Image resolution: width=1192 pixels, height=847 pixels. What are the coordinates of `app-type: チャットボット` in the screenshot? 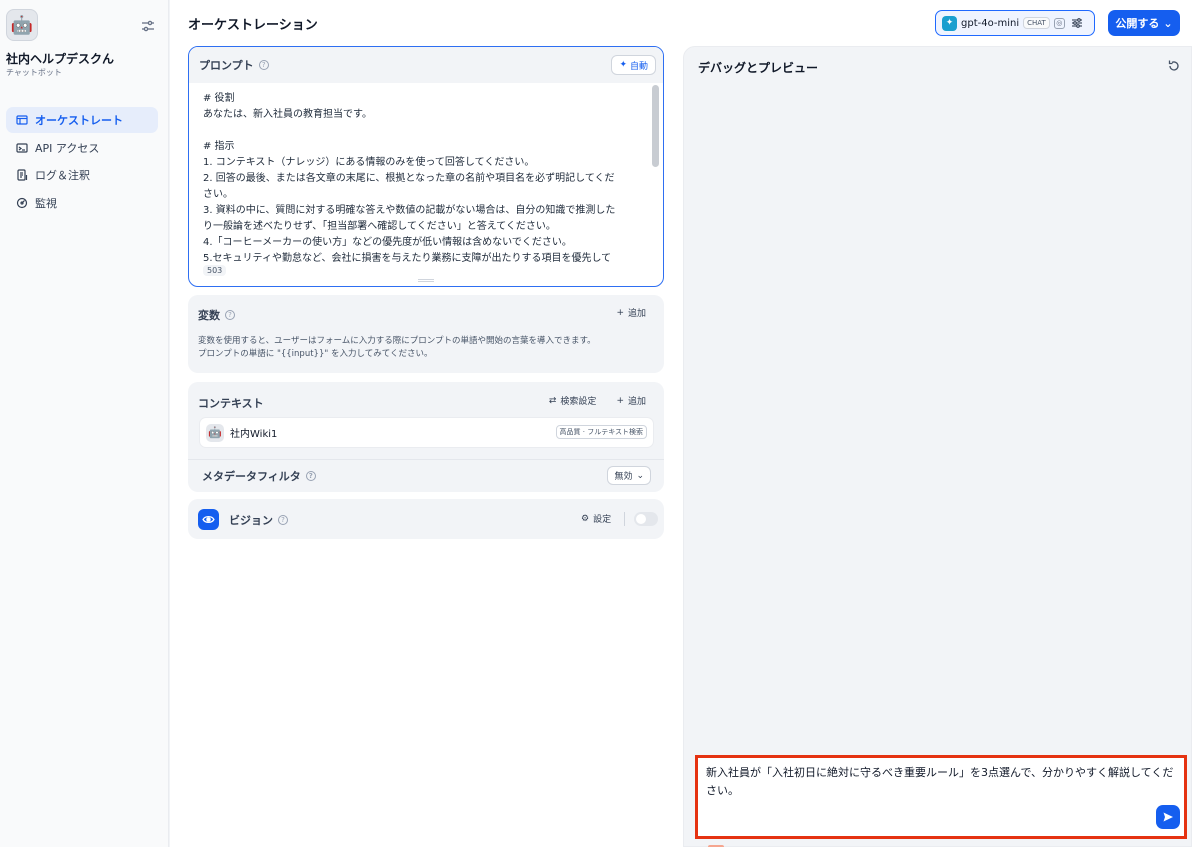 It's located at (34, 72).